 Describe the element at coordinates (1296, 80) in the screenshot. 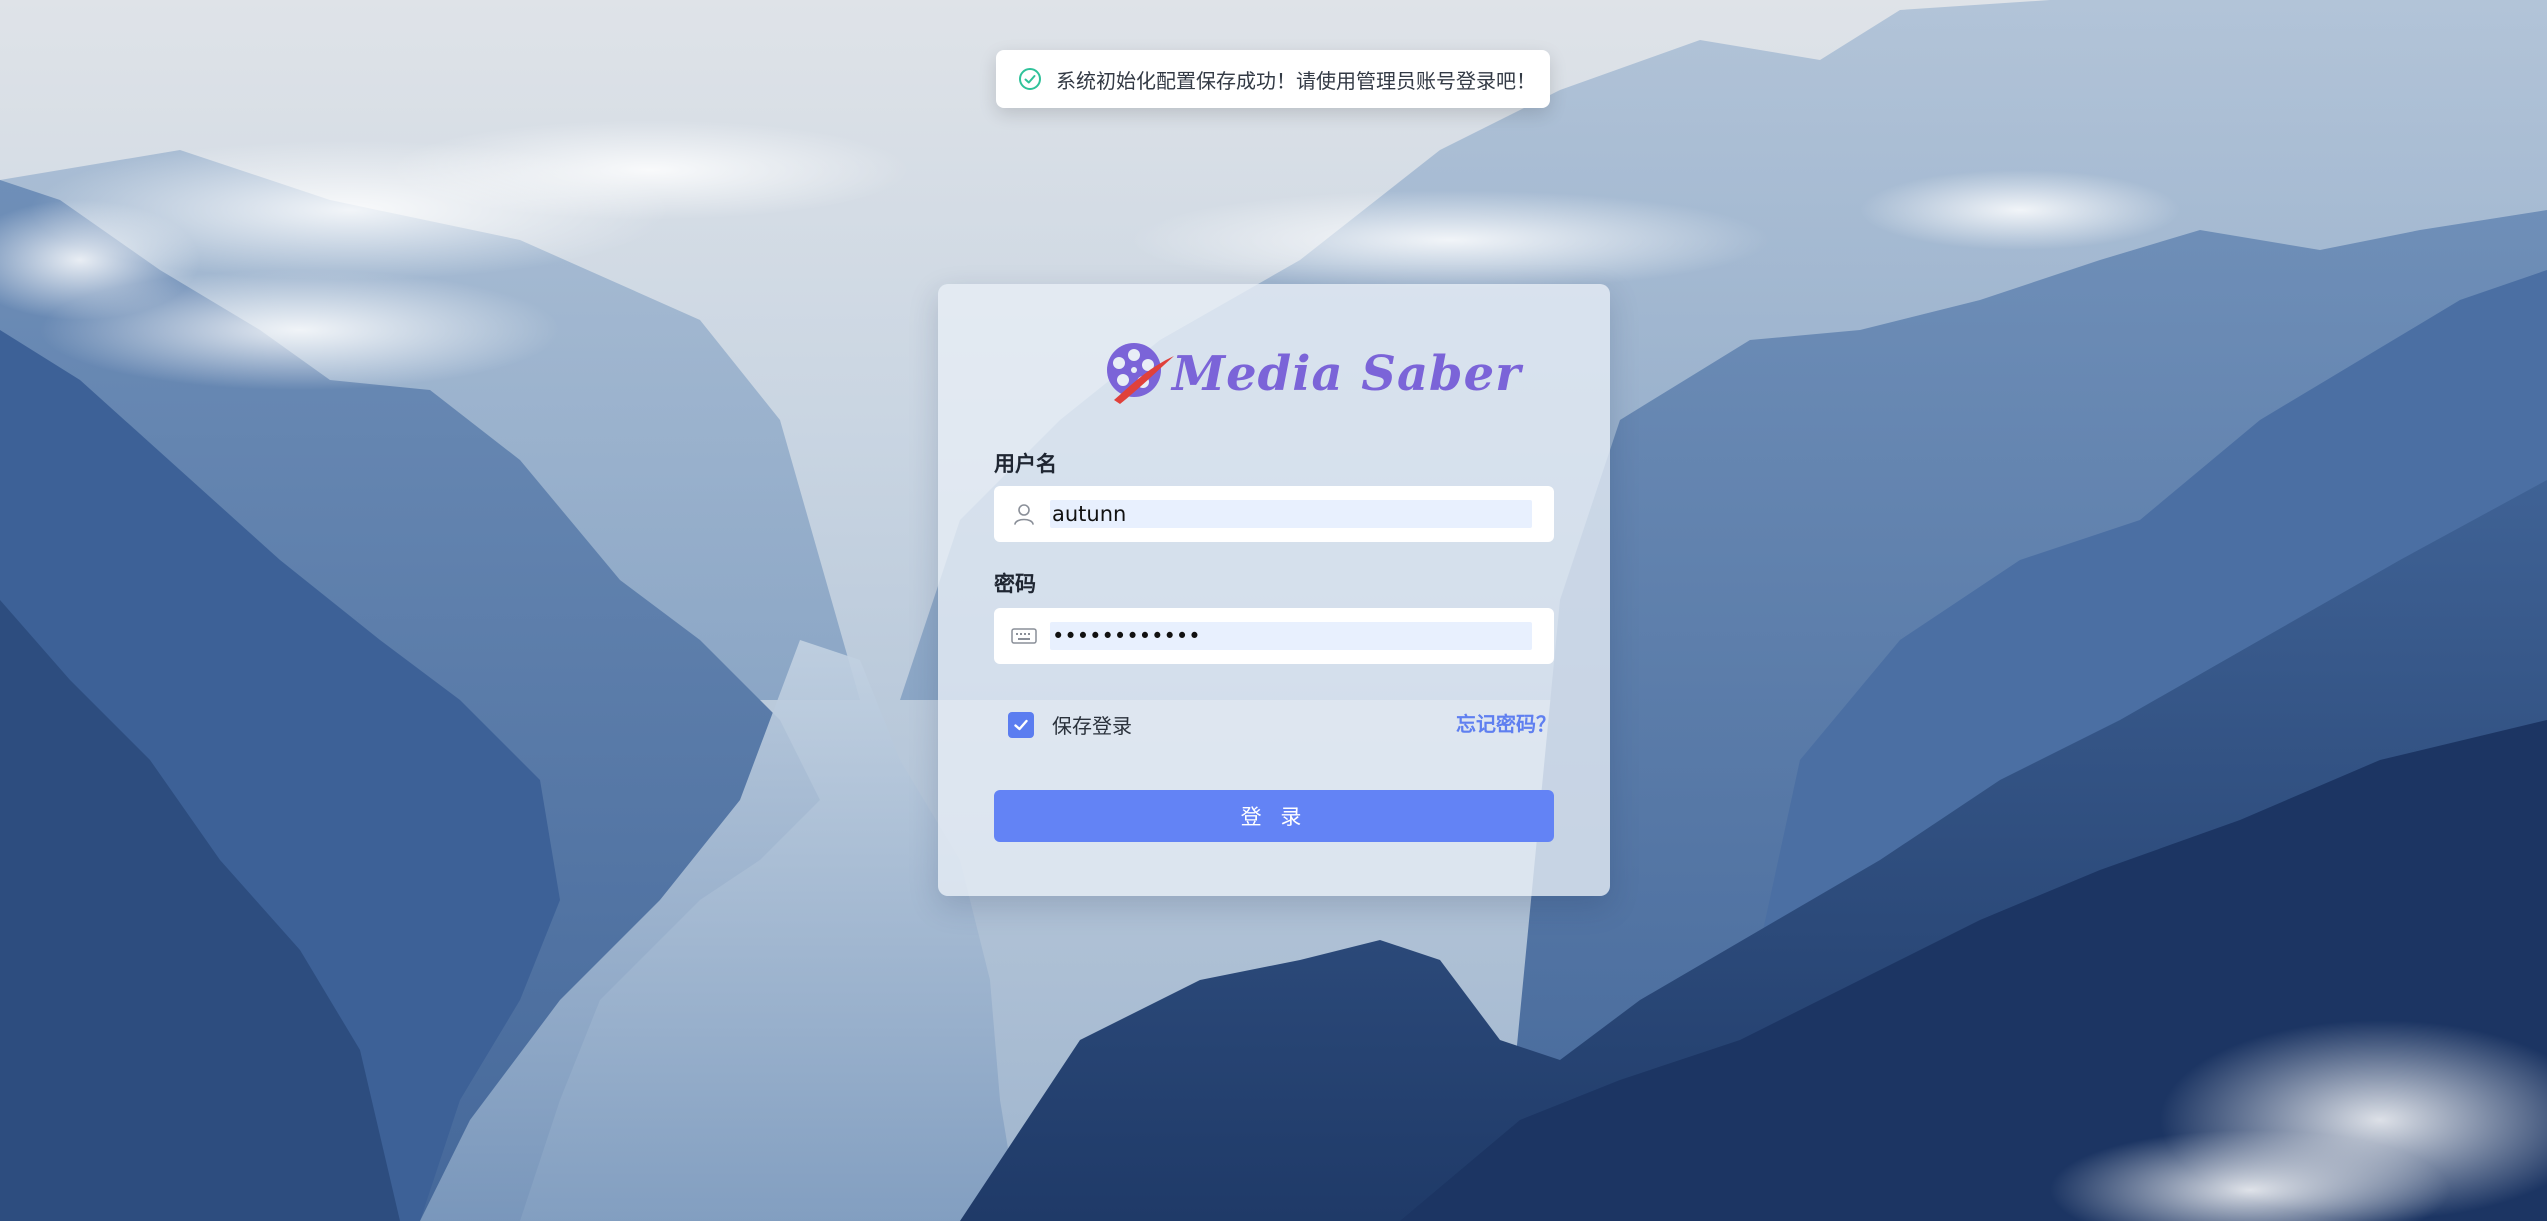

I see `toast-message: 系统初始化配置保存成功！请使用管理员账号登录吧！` at that location.